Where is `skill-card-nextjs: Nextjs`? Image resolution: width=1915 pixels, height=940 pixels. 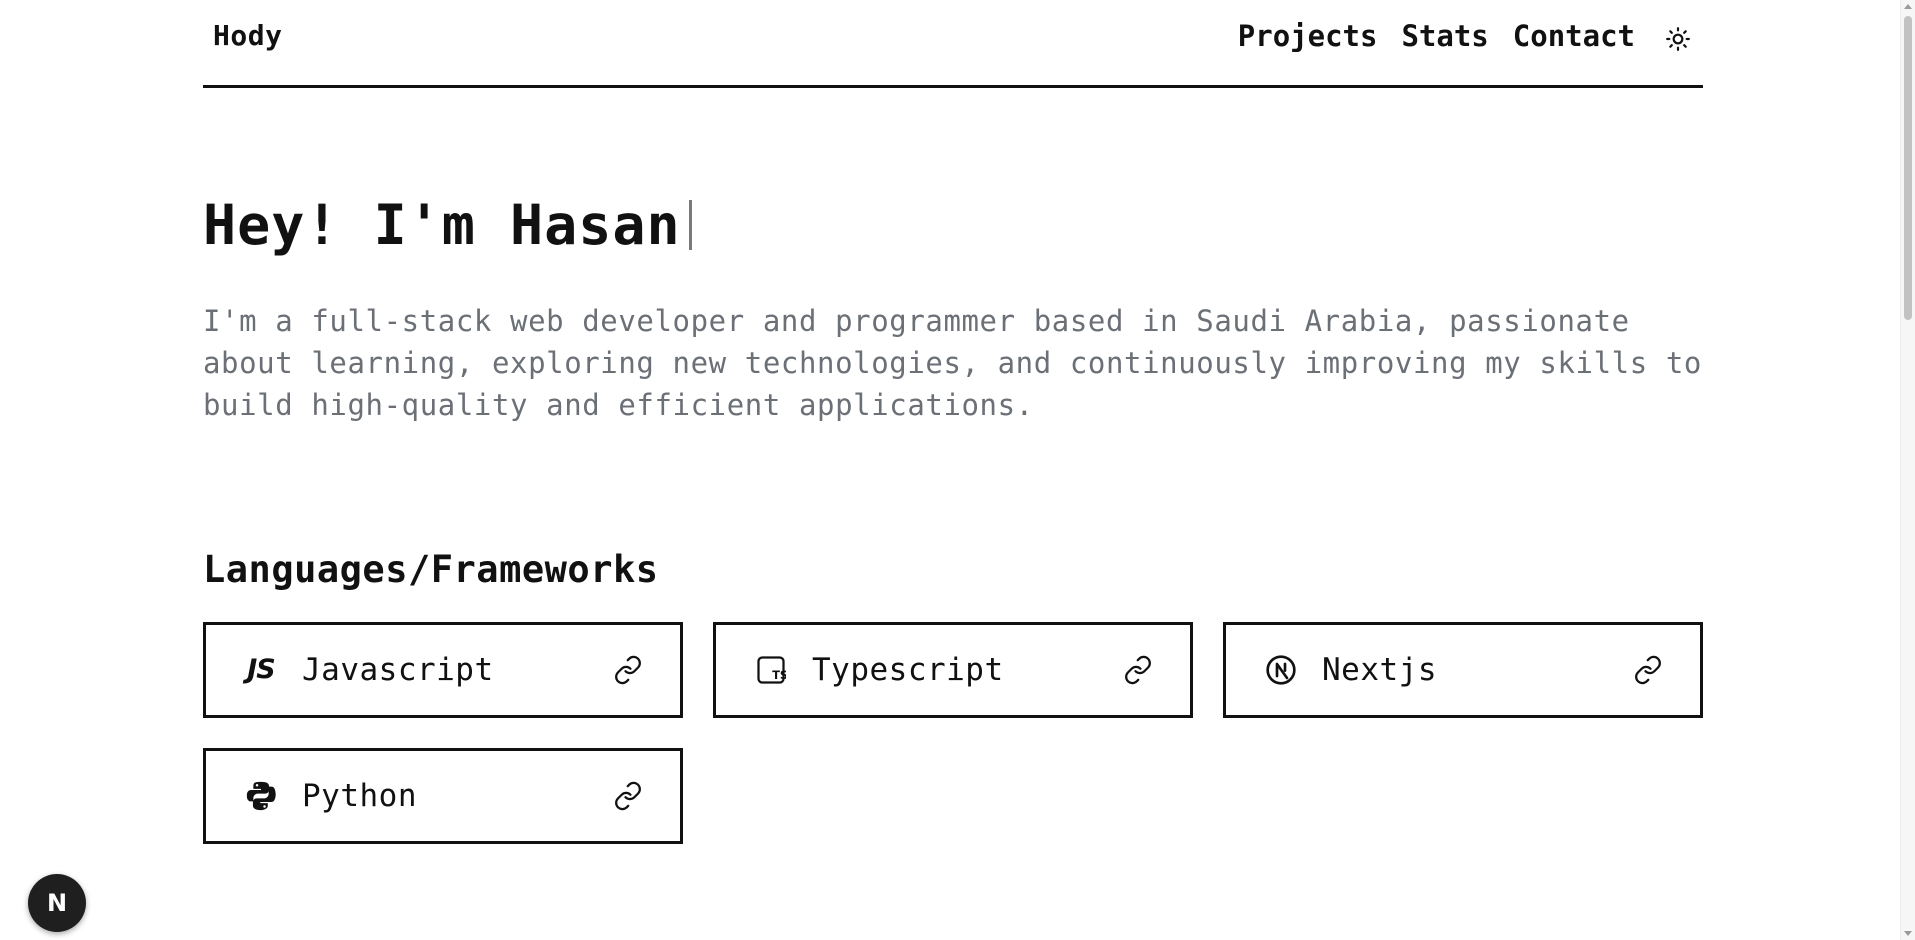 skill-card-nextjs: Nextjs is located at coordinates (1463, 669).